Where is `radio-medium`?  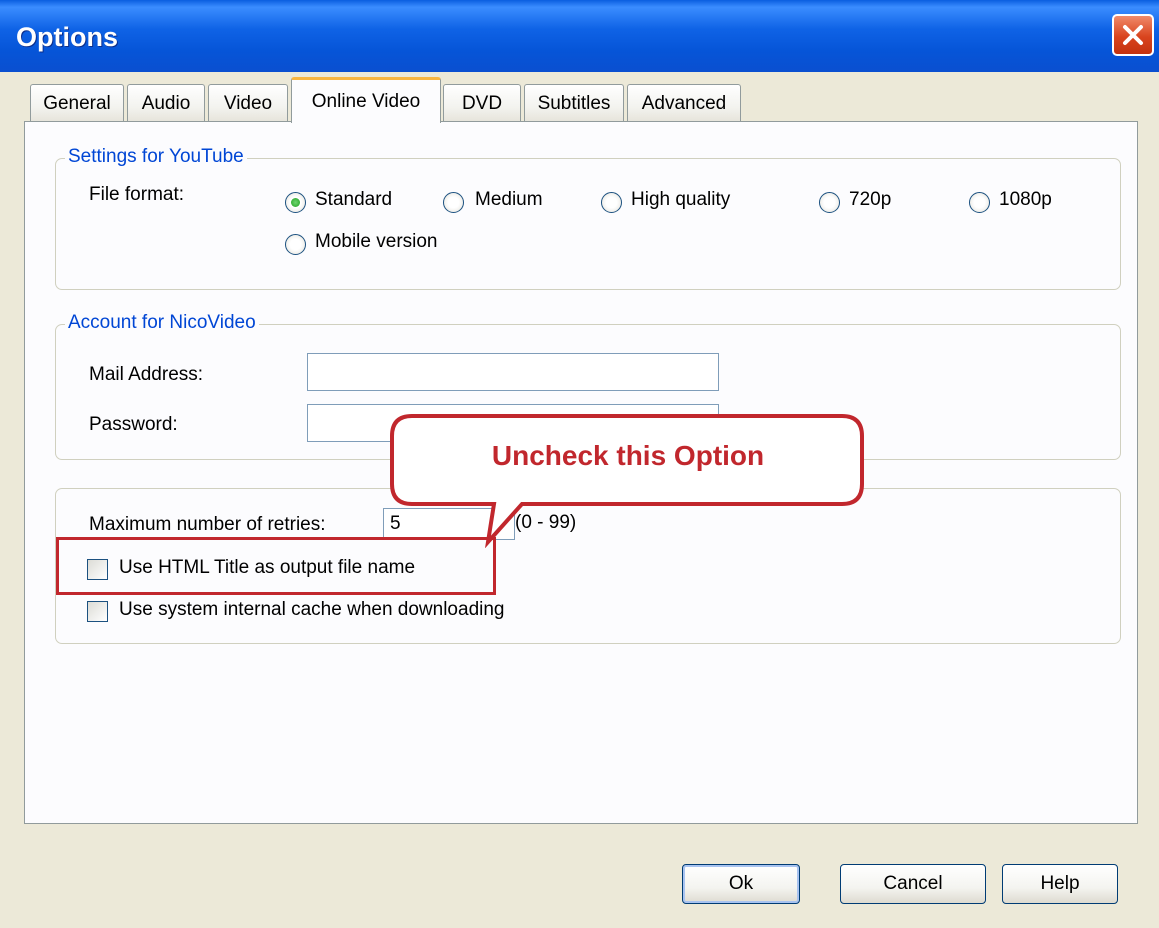 radio-medium is located at coordinates (453, 202).